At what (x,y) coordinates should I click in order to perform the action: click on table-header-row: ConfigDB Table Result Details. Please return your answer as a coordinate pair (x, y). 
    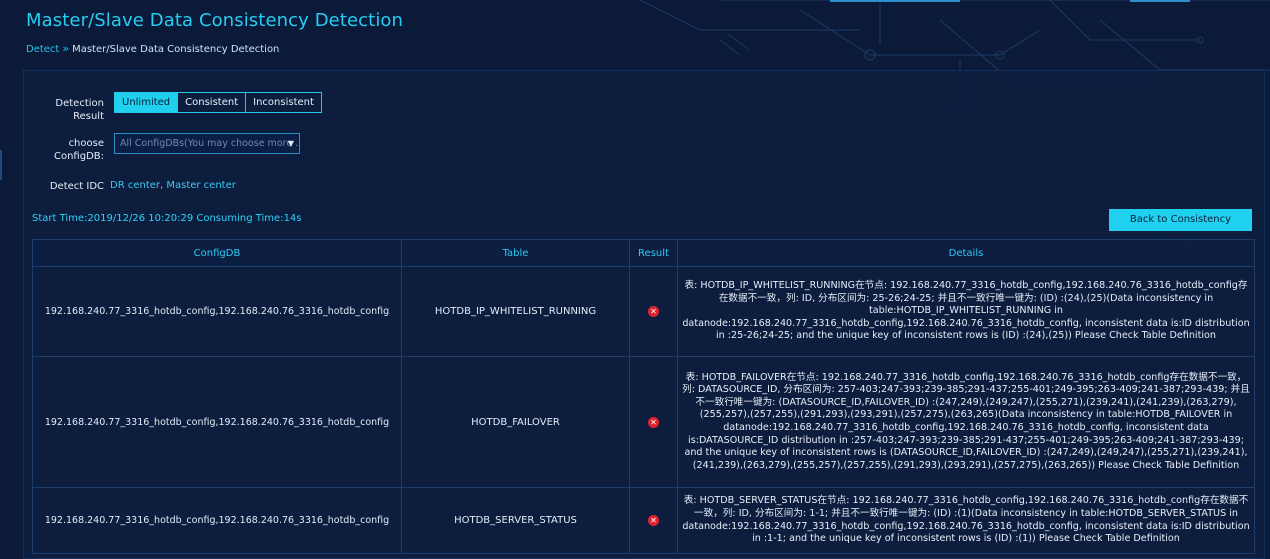
    Looking at the image, I should click on (643, 253).